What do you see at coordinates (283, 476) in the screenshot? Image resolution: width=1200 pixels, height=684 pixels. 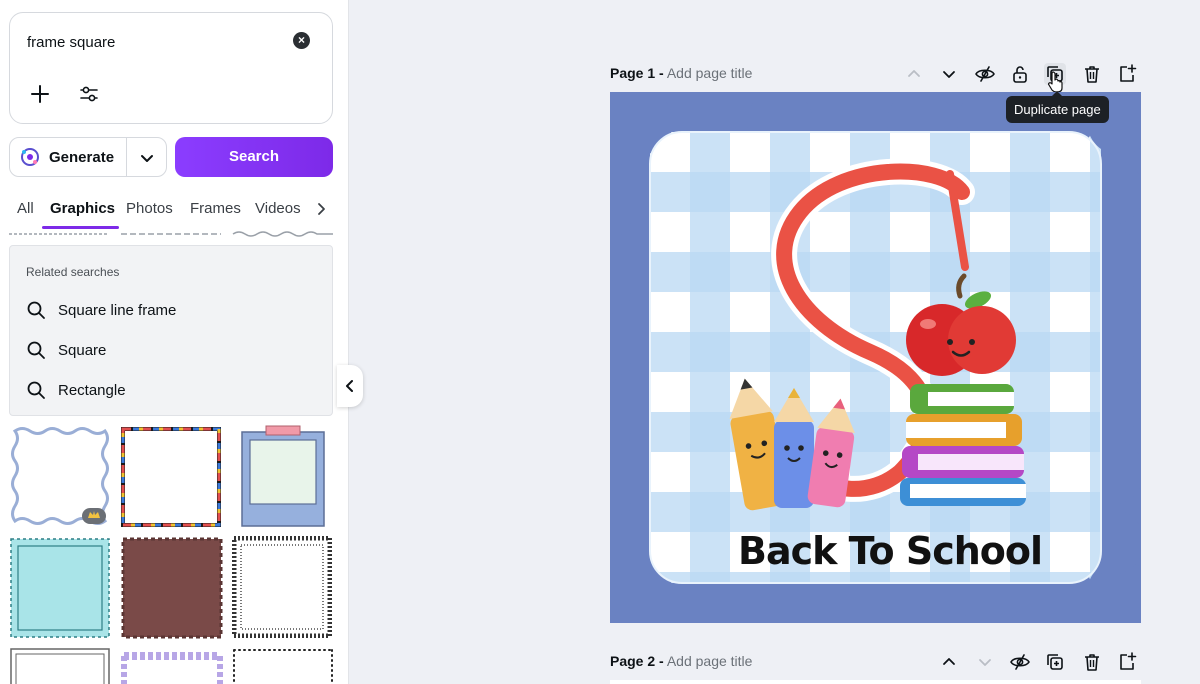 I see `polaroid-frame-graphic` at bounding box center [283, 476].